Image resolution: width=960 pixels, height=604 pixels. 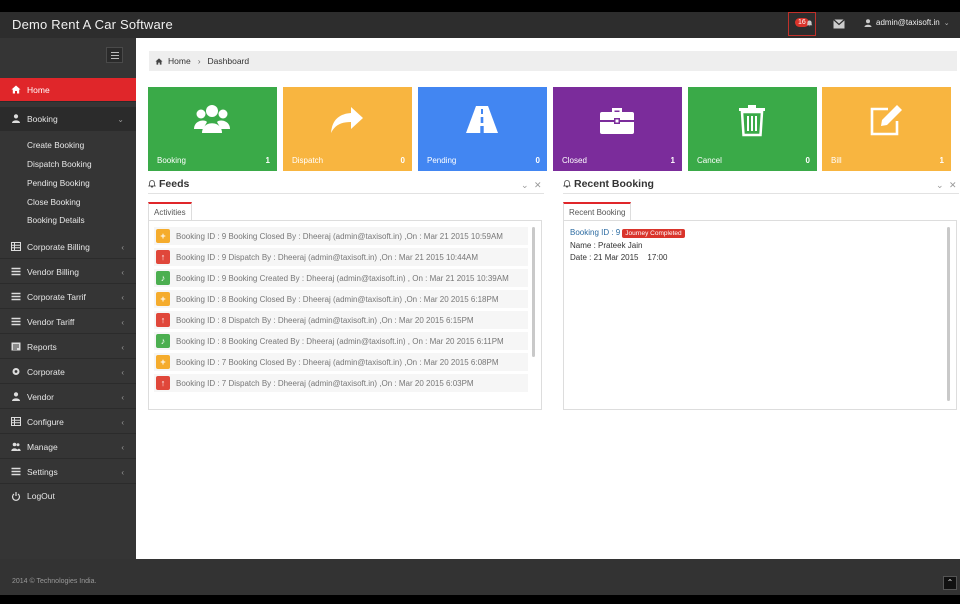 What do you see at coordinates (92, 24) in the screenshot?
I see `app-title: Demo Rent A Car Software` at bounding box center [92, 24].